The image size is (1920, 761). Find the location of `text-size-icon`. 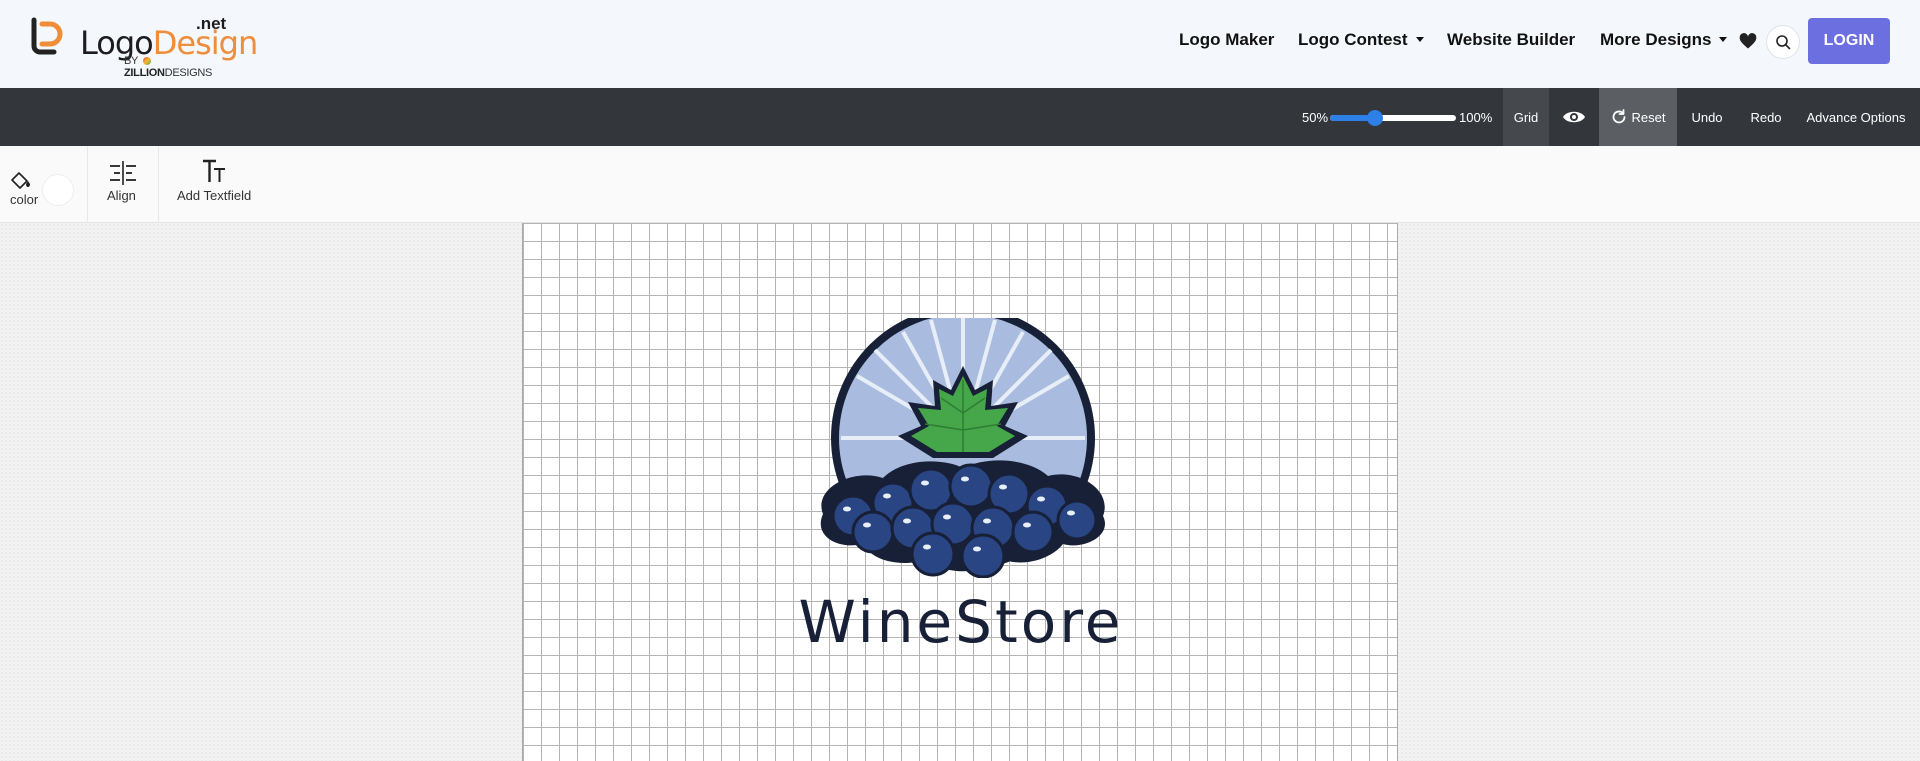

text-size-icon is located at coordinates (214, 170).